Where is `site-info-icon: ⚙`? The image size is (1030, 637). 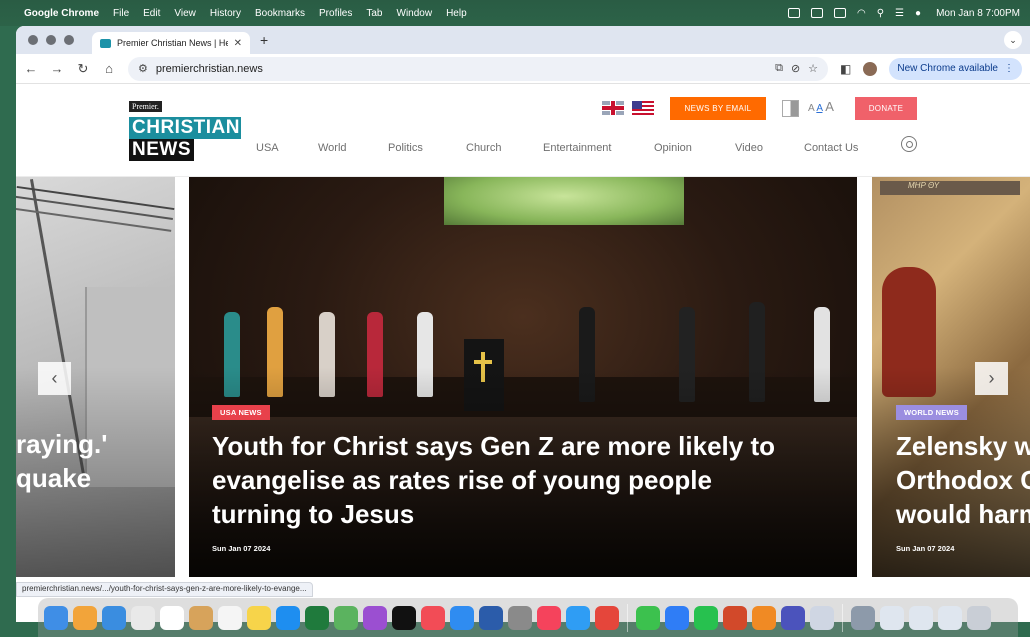
site-info-icon: ⚙ is located at coordinates (143, 68).